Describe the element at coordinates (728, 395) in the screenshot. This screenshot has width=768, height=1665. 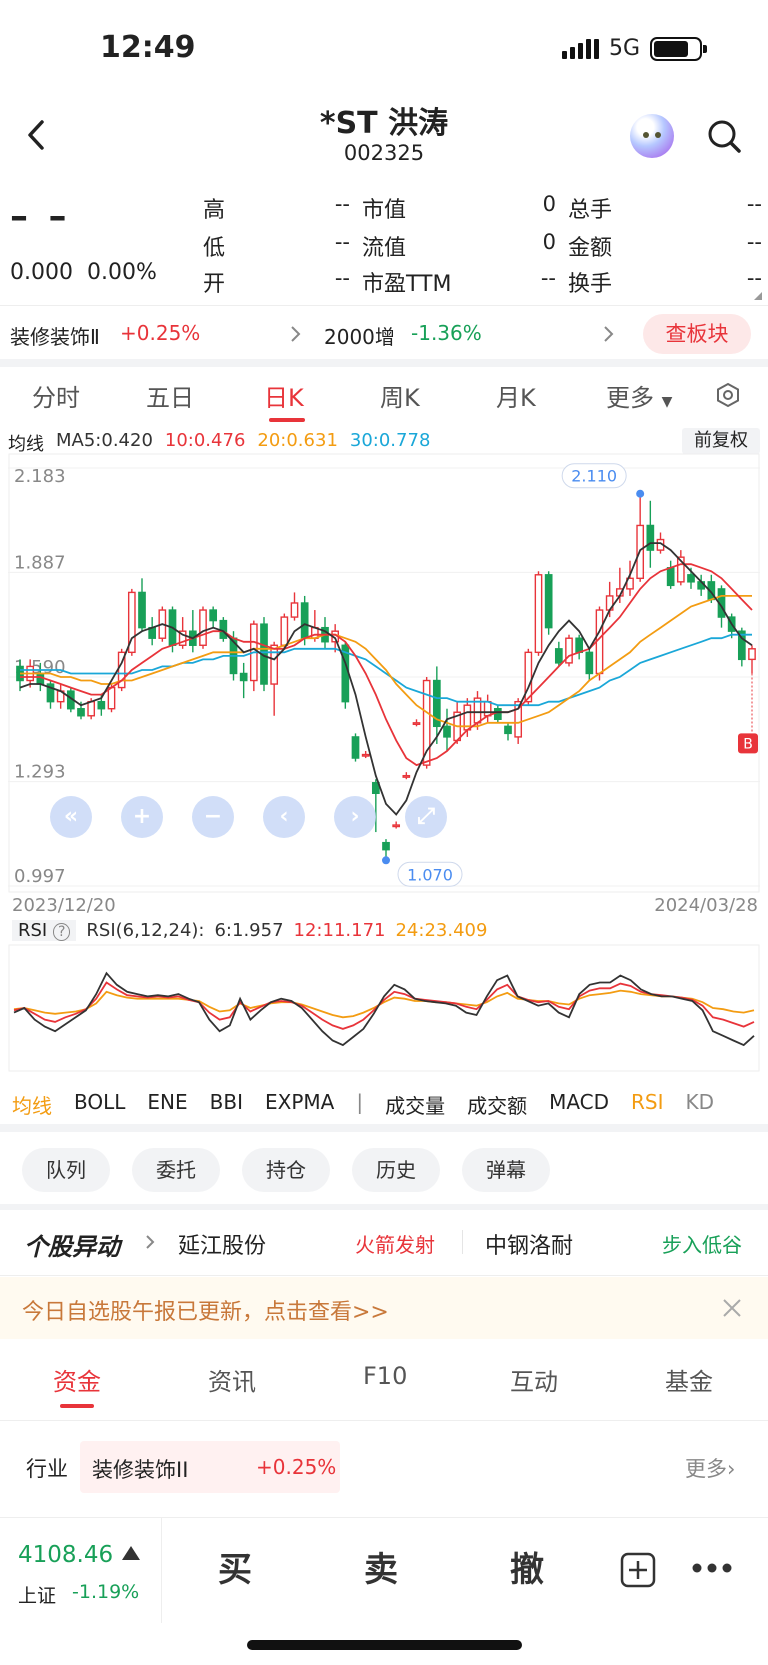
I see `settings-icon` at that location.